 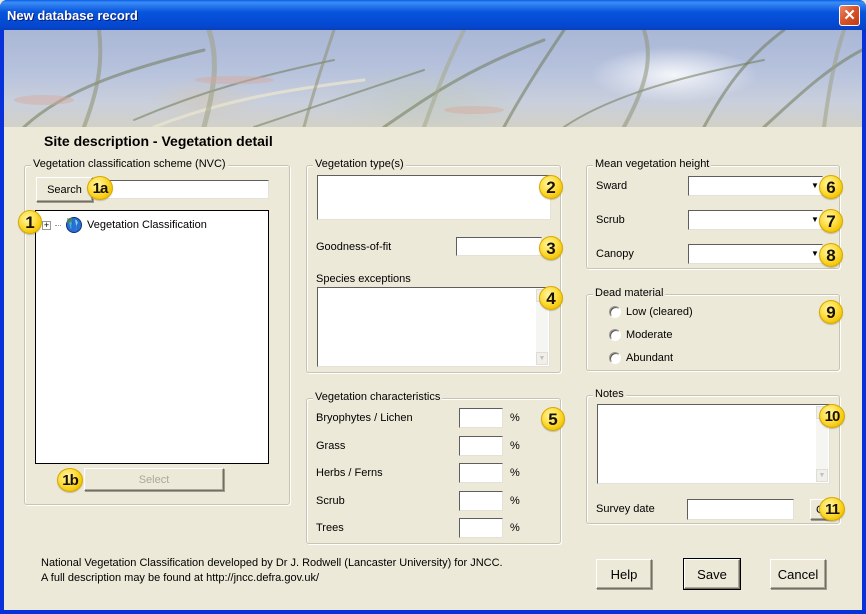 I want to click on tree-node-vegetation-classification: + Vegetation Classification, so click(x=124, y=225).